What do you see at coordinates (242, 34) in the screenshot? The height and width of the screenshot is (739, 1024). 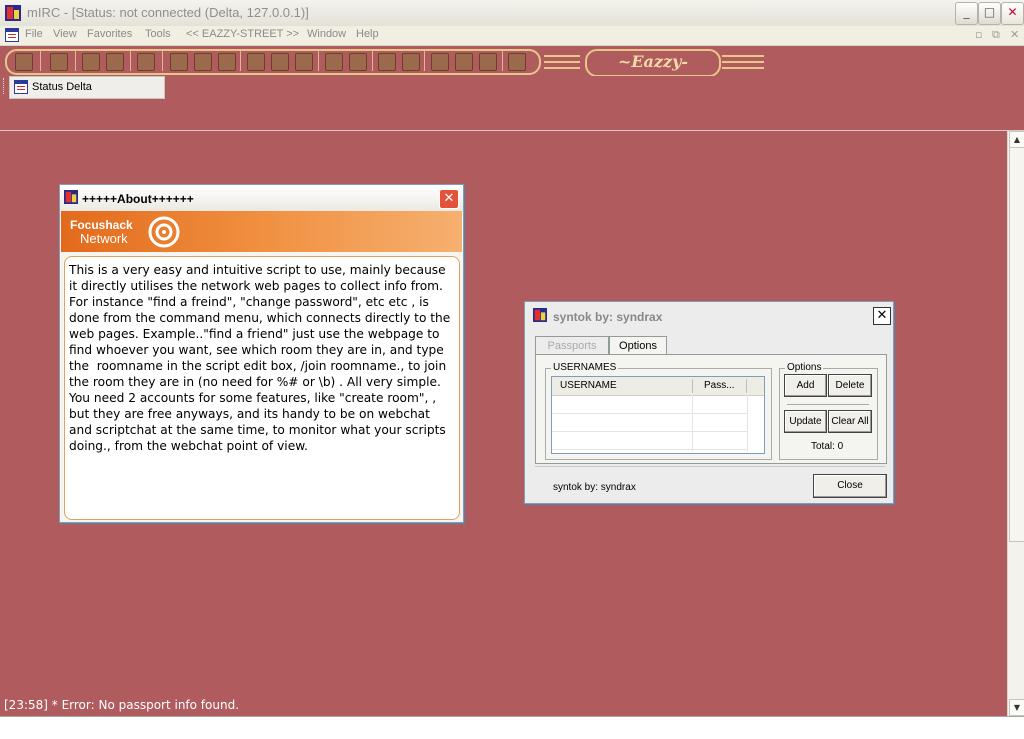 I see `menu-eazzy-street: << EAZZY-STREET >>` at bounding box center [242, 34].